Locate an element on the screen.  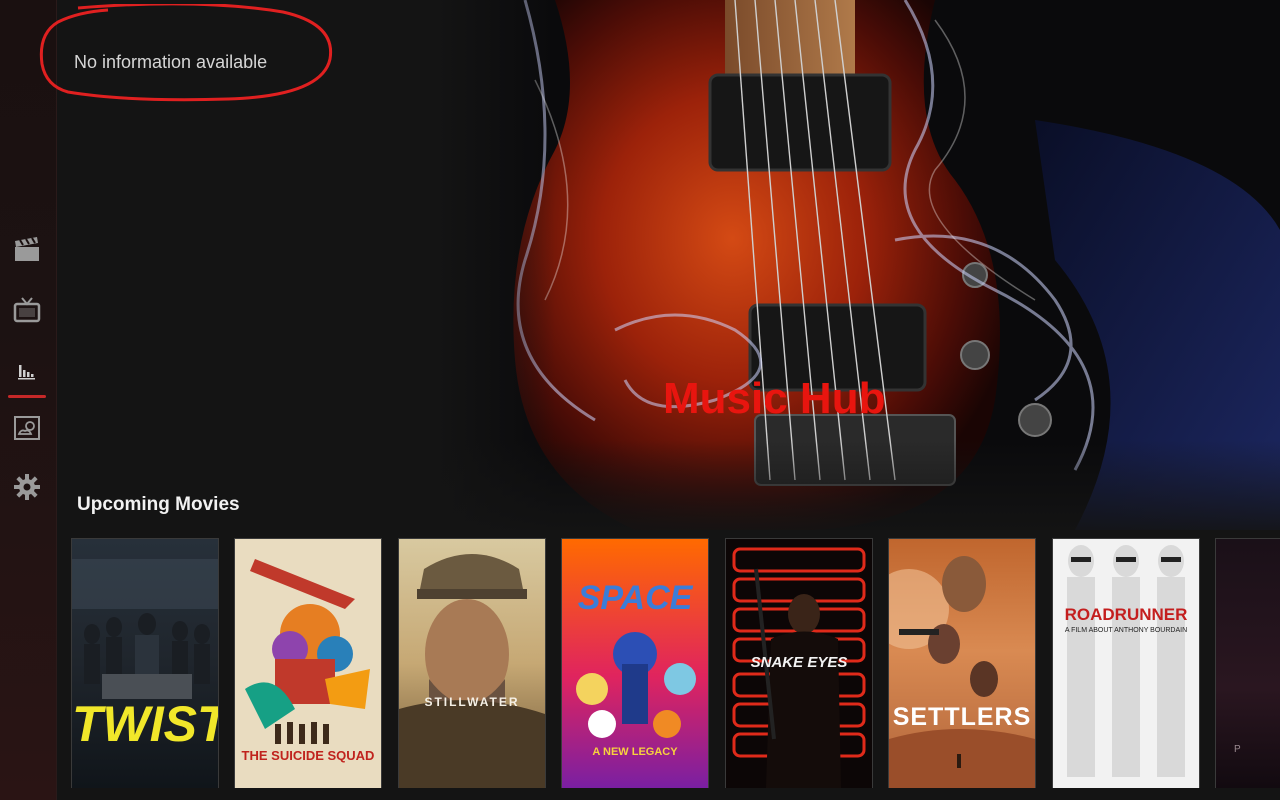
poster-title: P is located at coordinates (1237, 749).